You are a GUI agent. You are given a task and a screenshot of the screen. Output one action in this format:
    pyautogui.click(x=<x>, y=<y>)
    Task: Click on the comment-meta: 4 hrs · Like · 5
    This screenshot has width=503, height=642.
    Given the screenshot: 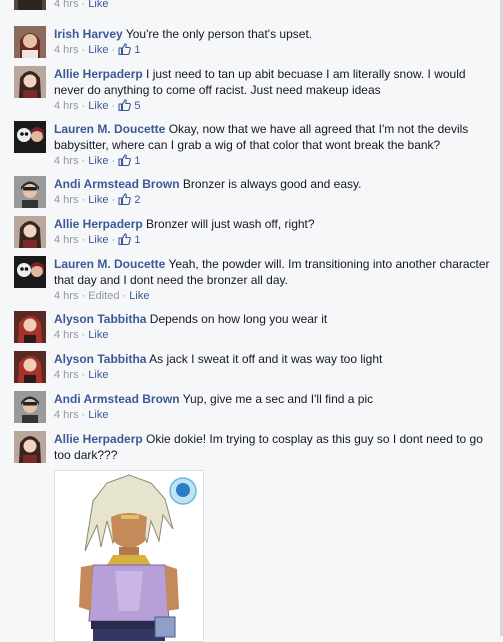 What is the action you would take?
    pyautogui.click(x=97, y=105)
    